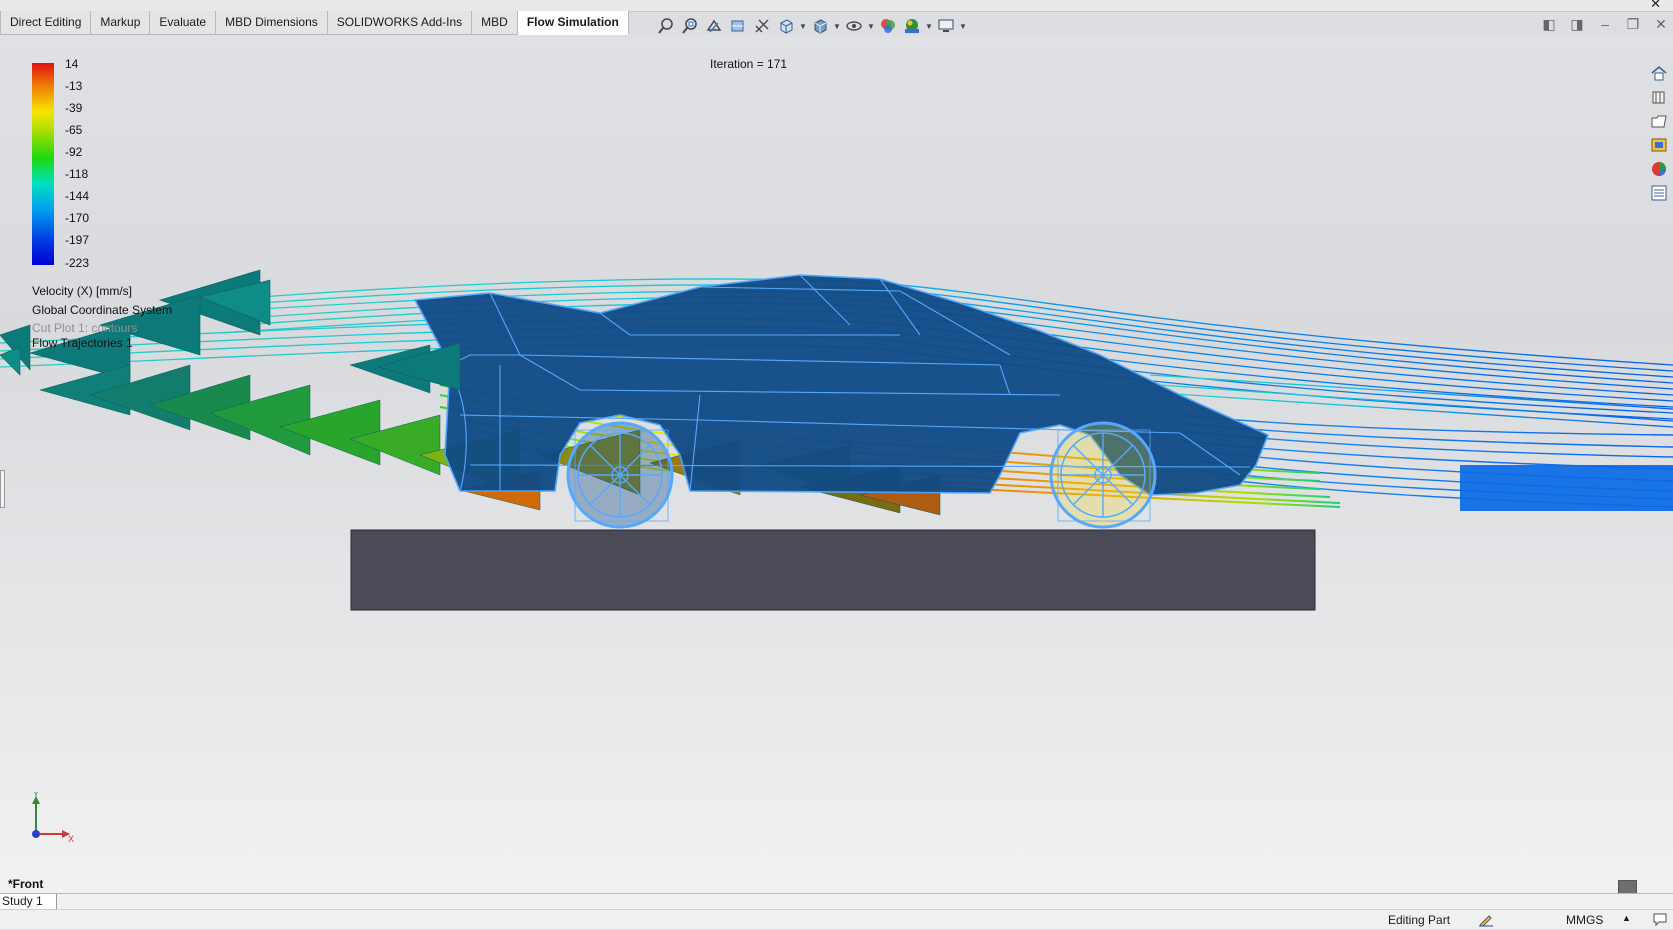 This screenshot has width=1673, height=930. Describe the element at coordinates (762, 26) in the screenshot. I see `dynamic-annotation-icon` at that location.